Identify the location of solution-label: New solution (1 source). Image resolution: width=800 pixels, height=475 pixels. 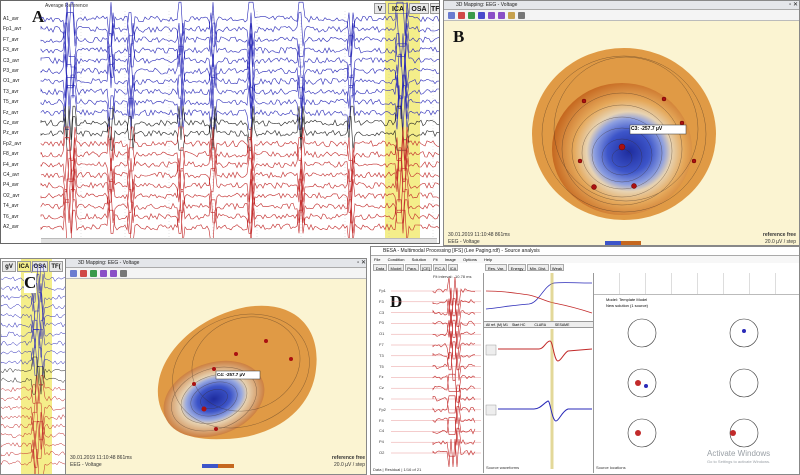
(627, 305).